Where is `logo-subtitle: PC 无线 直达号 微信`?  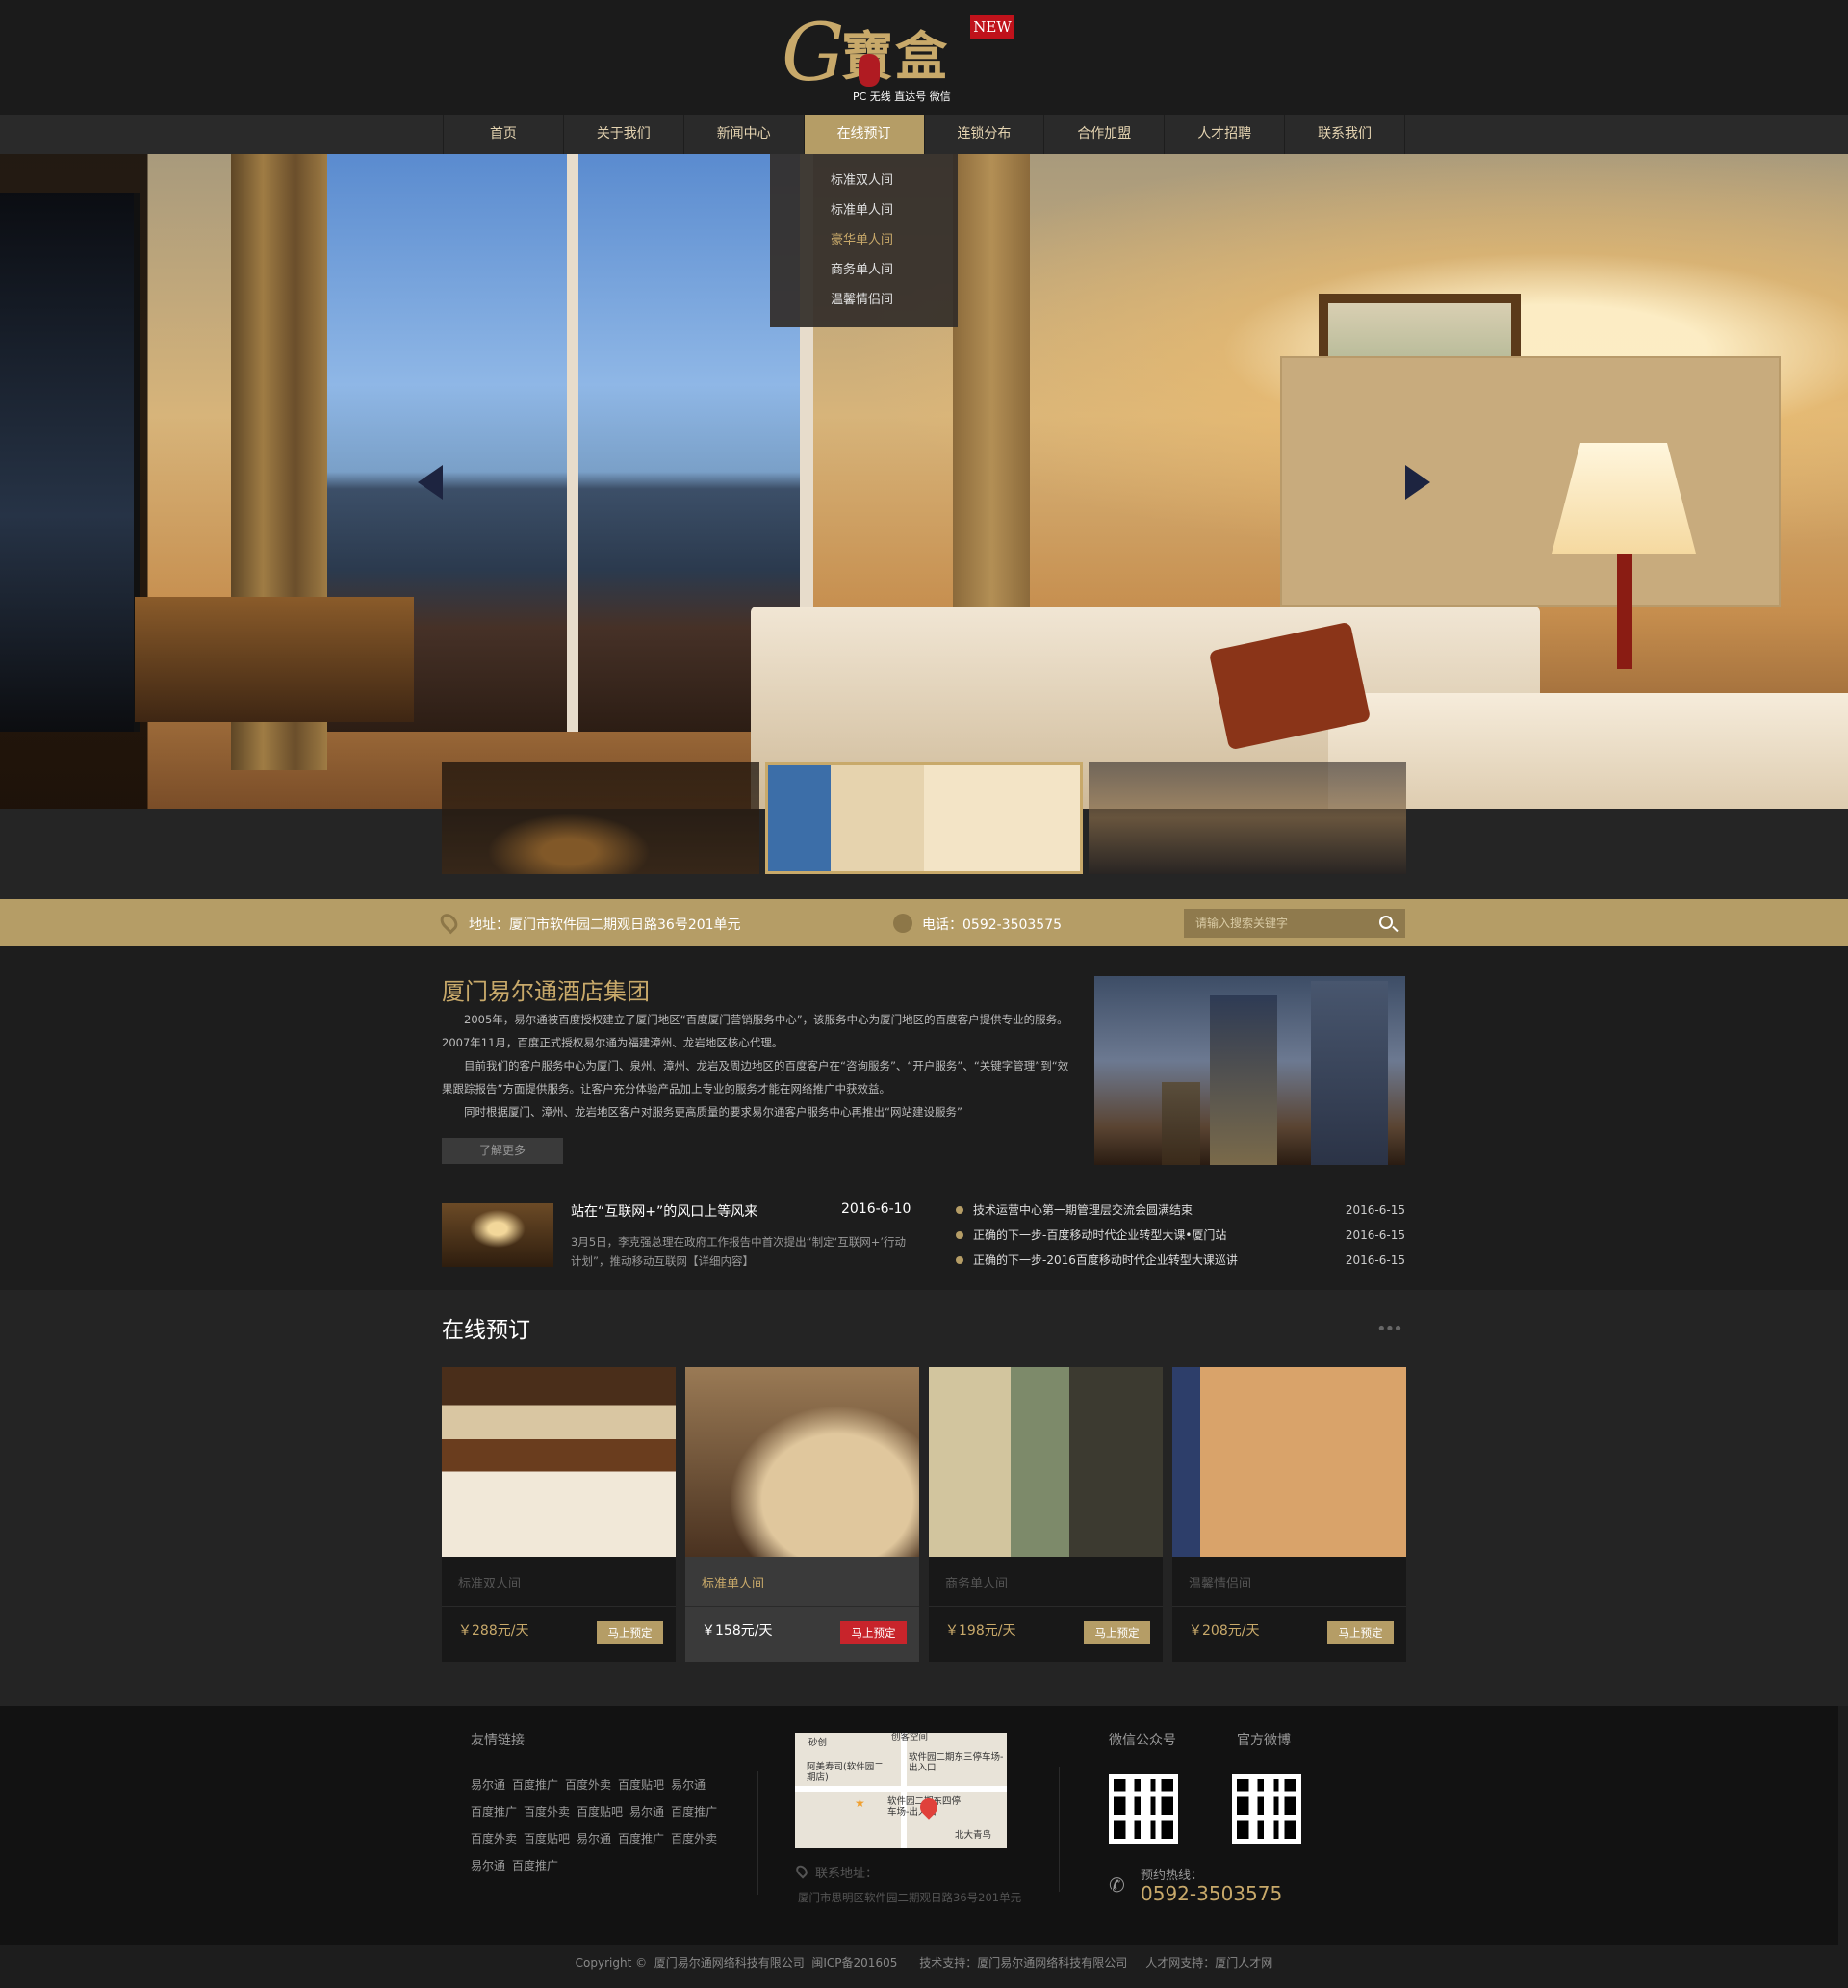
logo-subtitle: PC 无线 直达号 微信 is located at coordinates (902, 96).